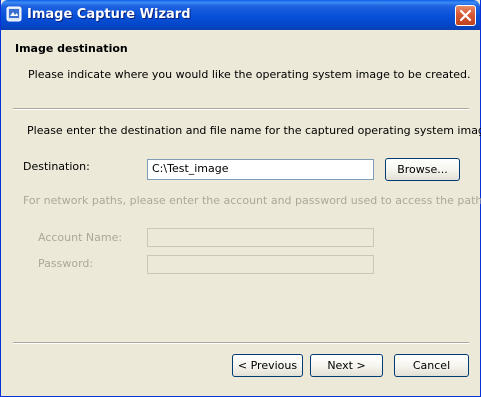  Describe the element at coordinates (71, 48) in the screenshot. I see `section-title: Image destination` at that location.